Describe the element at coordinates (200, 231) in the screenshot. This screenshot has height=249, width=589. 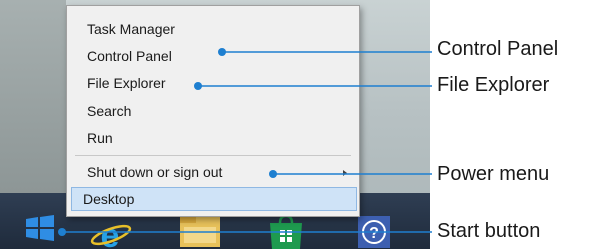
I see `file-explorer-icon` at that location.